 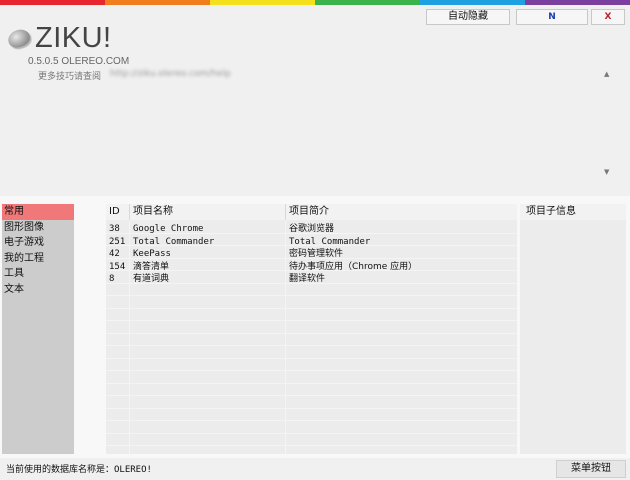 What do you see at coordinates (573, 329) in the screenshot?
I see `sub-info-panel: 项目子信息` at bounding box center [573, 329].